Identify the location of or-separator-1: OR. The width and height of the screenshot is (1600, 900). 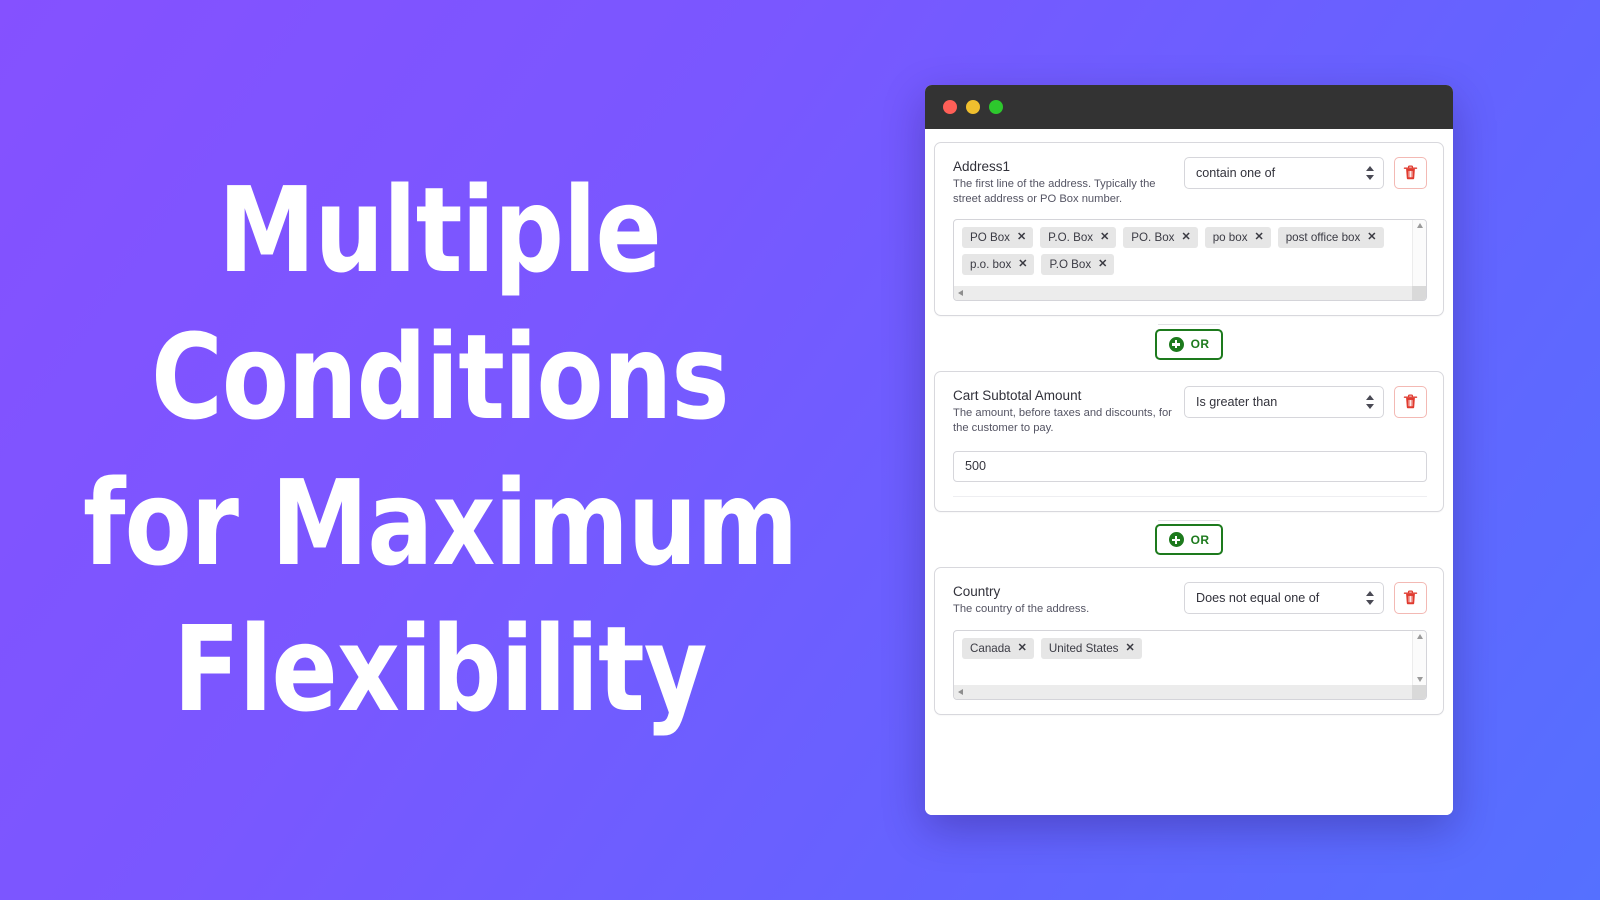
(1189, 344).